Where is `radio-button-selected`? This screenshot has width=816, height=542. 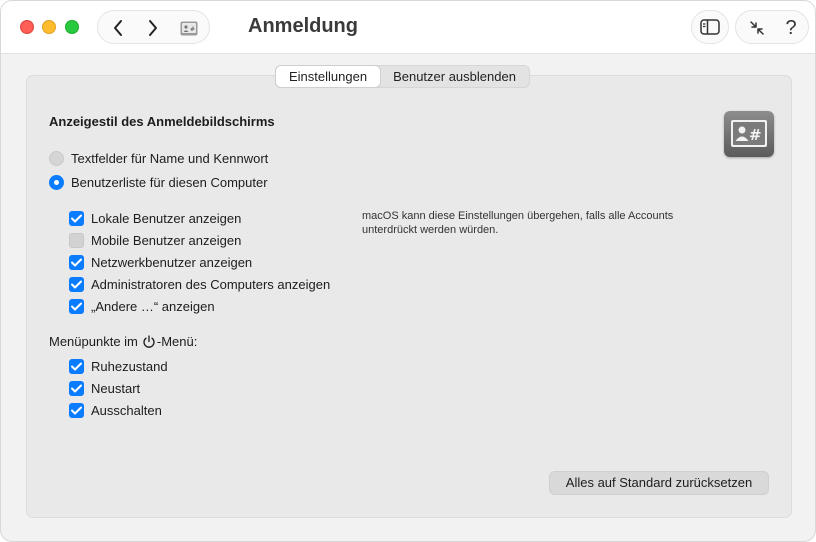 radio-button-selected is located at coordinates (56, 182).